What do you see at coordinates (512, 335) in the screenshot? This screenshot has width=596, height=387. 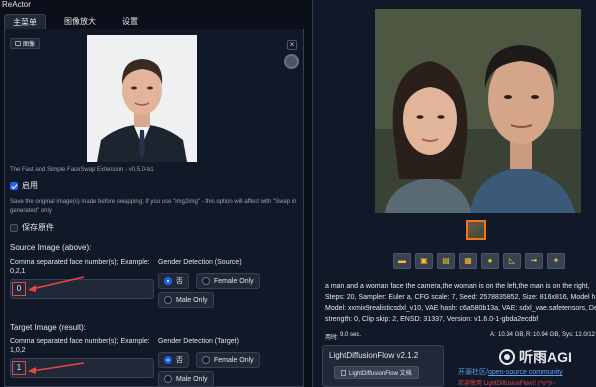 I see `vram-a-value: 10.34 GB,` at bounding box center [512, 335].